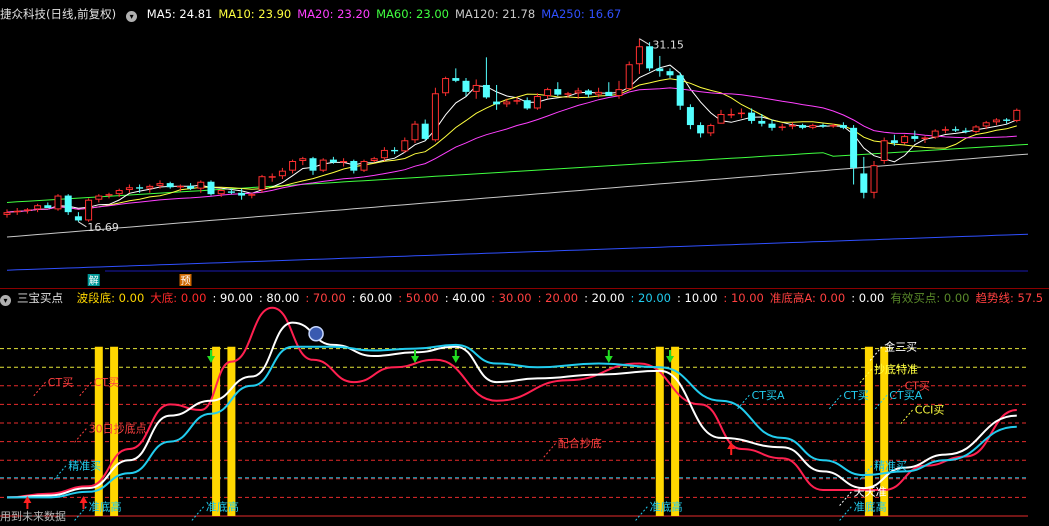 Image resolution: width=1049 pixels, height=526 pixels. What do you see at coordinates (132, 16) in the screenshot?
I see `settings-circle-icon: ▾` at bounding box center [132, 16].